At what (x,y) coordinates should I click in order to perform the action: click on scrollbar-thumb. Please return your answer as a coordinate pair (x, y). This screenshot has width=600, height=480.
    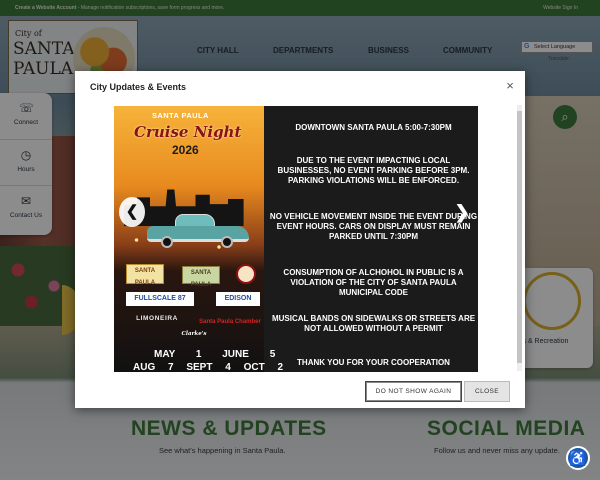
    Looking at the image, I should click on (519, 237).